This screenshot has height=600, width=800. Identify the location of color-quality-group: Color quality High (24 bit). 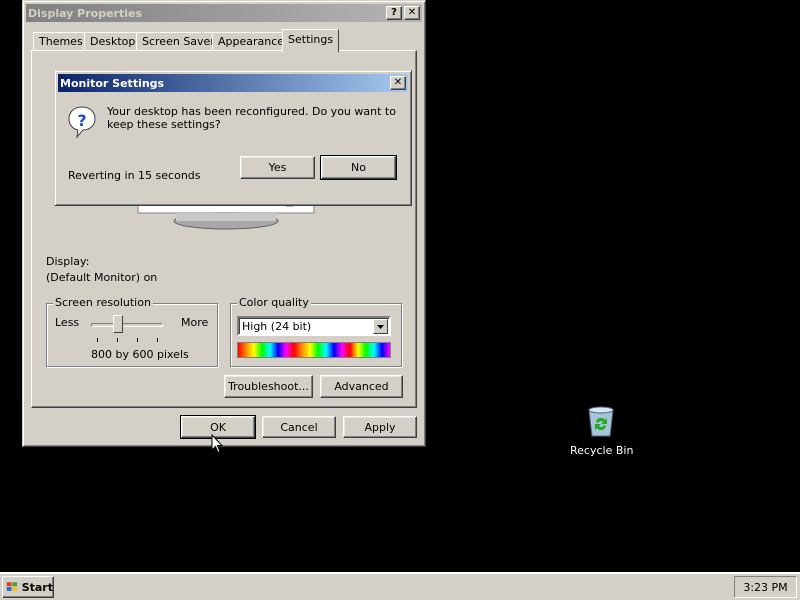
(316, 331).